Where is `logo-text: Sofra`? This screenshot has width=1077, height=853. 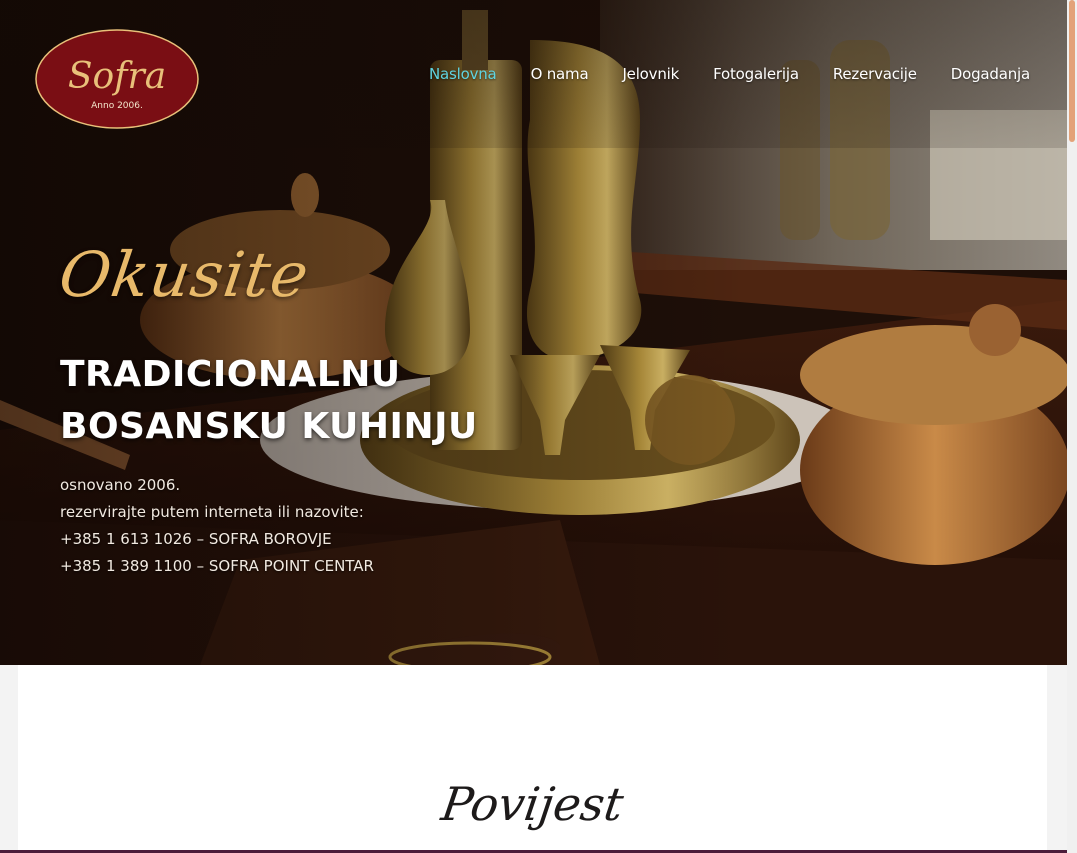 logo-text: Sofra is located at coordinates (117, 76).